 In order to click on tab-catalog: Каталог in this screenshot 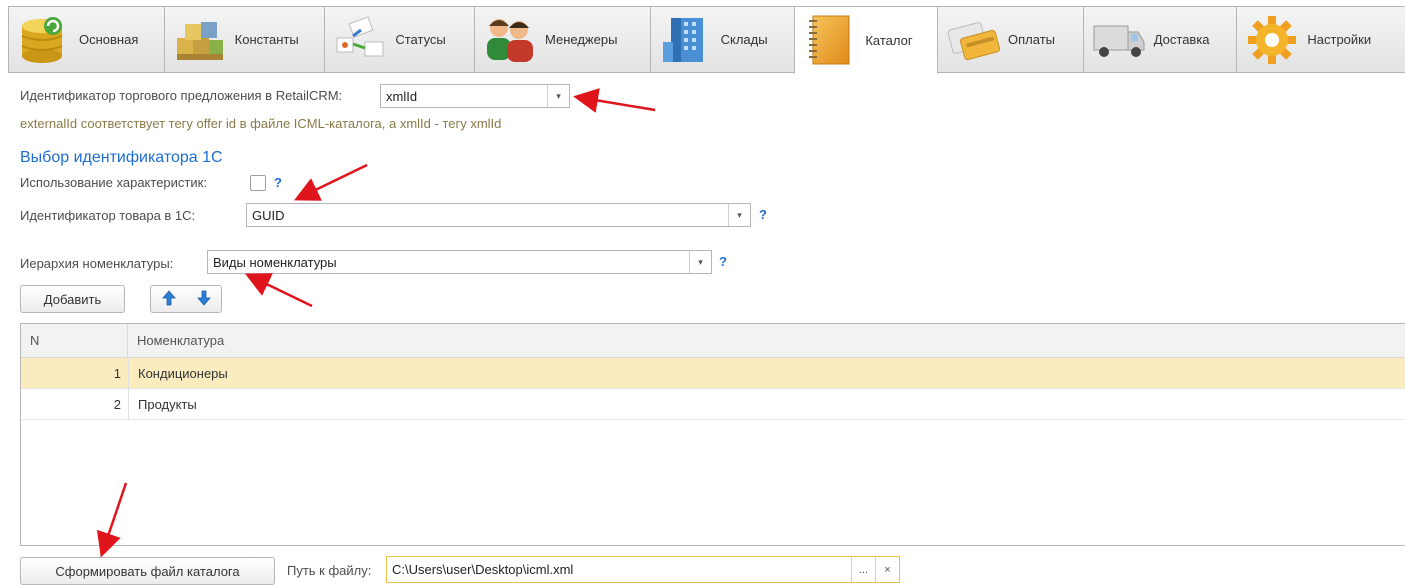, I will do `click(866, 40)`.